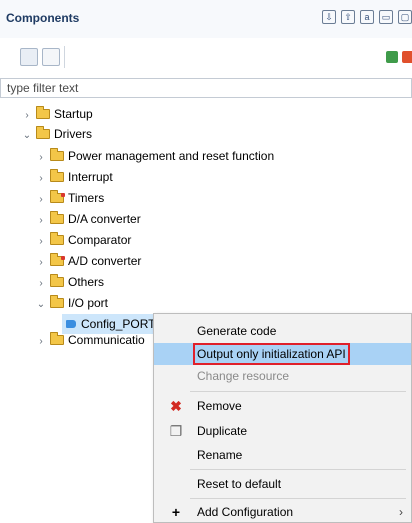 Image resolution: width=412 pixels, height=523 pixels. What do you see at coordinates (64, 57) in the screenshot?
I see `toolbar-separator` at bounding box center [64, 57].